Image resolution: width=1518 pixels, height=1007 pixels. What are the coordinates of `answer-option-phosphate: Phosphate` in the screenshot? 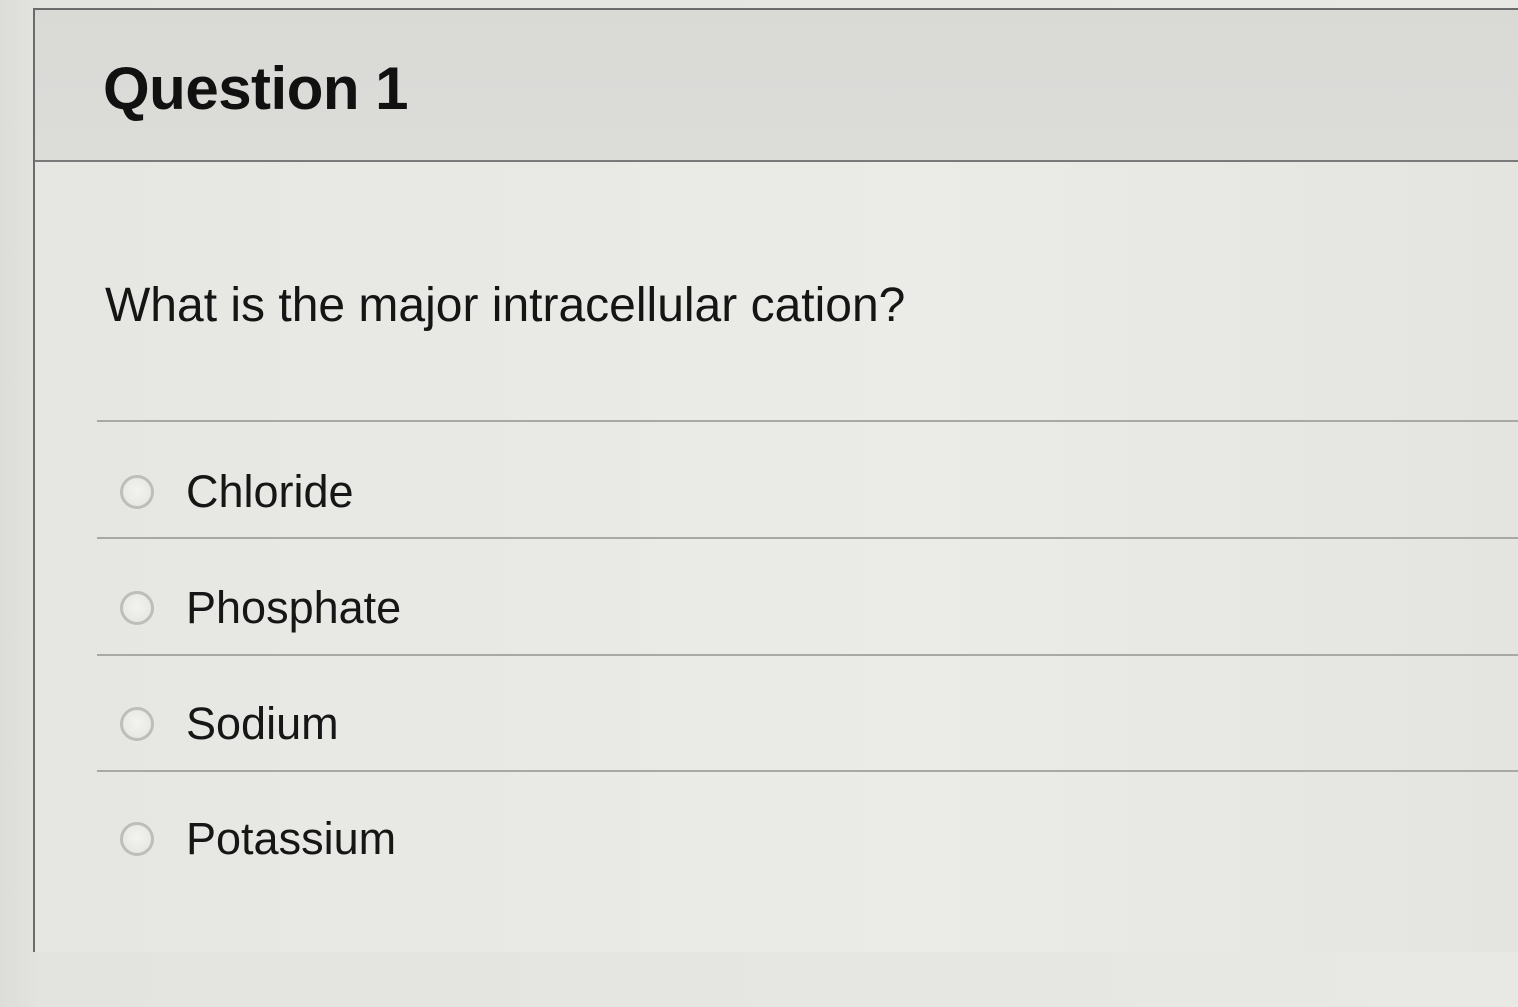 It's located at (260, 608).